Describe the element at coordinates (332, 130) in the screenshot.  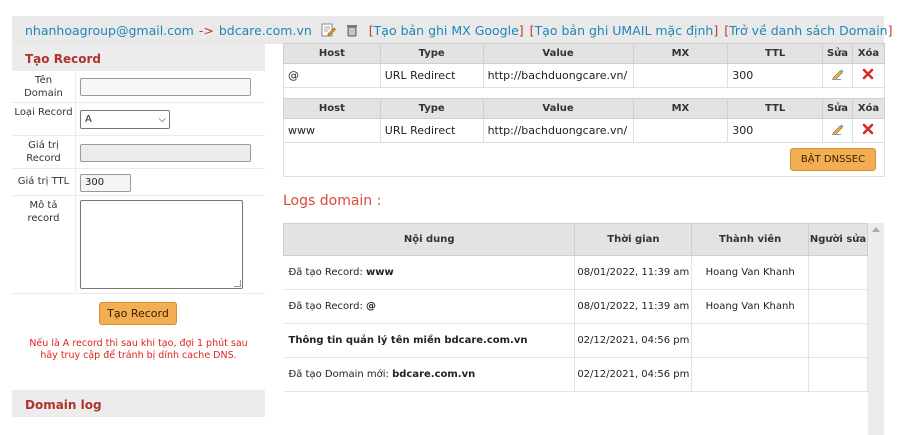
I see `record-host: www` at that location.